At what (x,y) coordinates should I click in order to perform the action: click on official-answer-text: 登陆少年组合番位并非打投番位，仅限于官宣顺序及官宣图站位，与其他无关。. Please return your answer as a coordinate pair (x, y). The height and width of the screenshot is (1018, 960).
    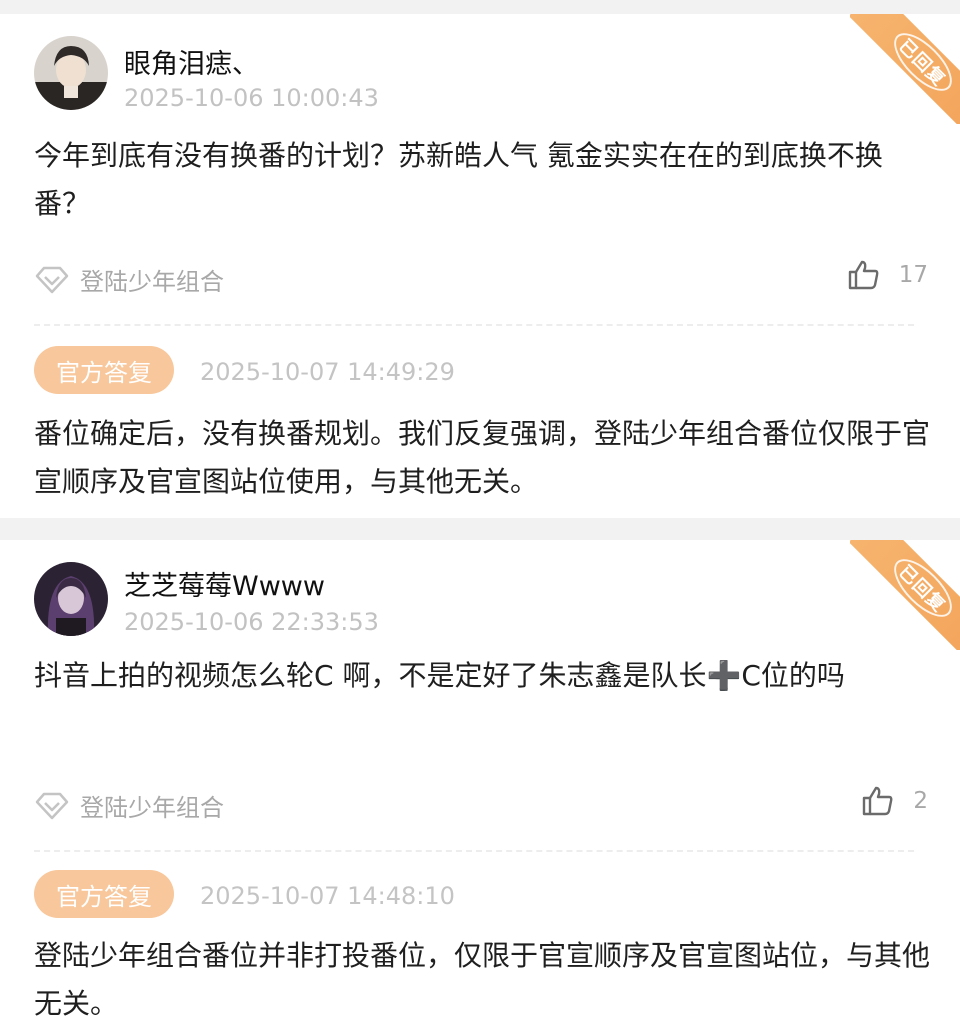
    Looking at the image, I should click on (482, 978).